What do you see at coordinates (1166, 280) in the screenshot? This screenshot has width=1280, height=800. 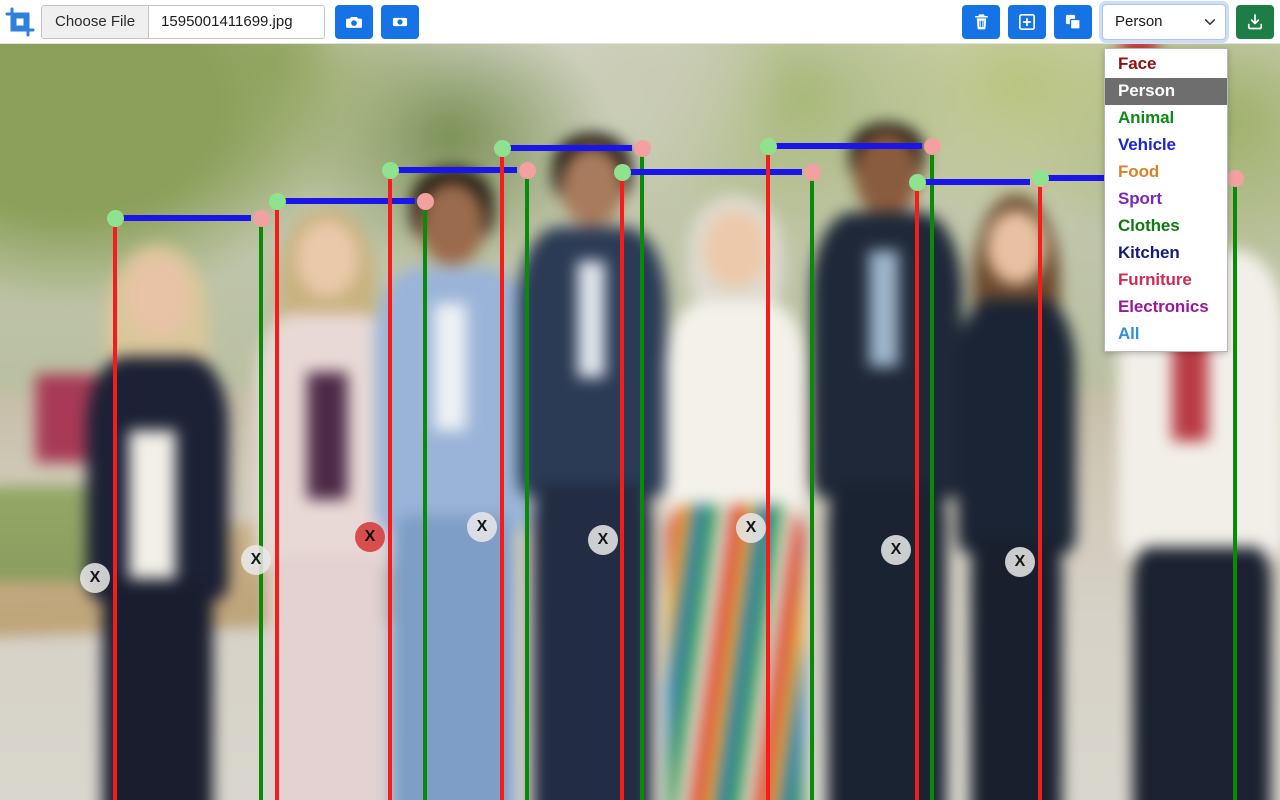 I see `dropdown-item-furniture: Furniture` at bounding box center [1166, 280].